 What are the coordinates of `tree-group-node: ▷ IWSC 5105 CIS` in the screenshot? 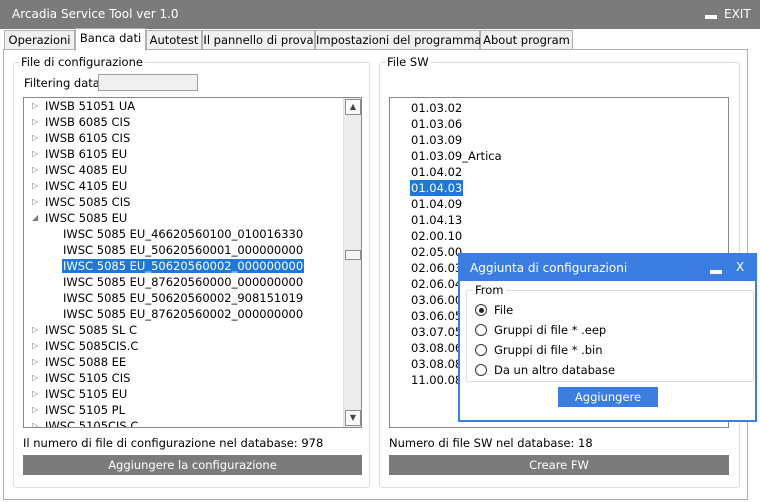 It's located at (81, 378).